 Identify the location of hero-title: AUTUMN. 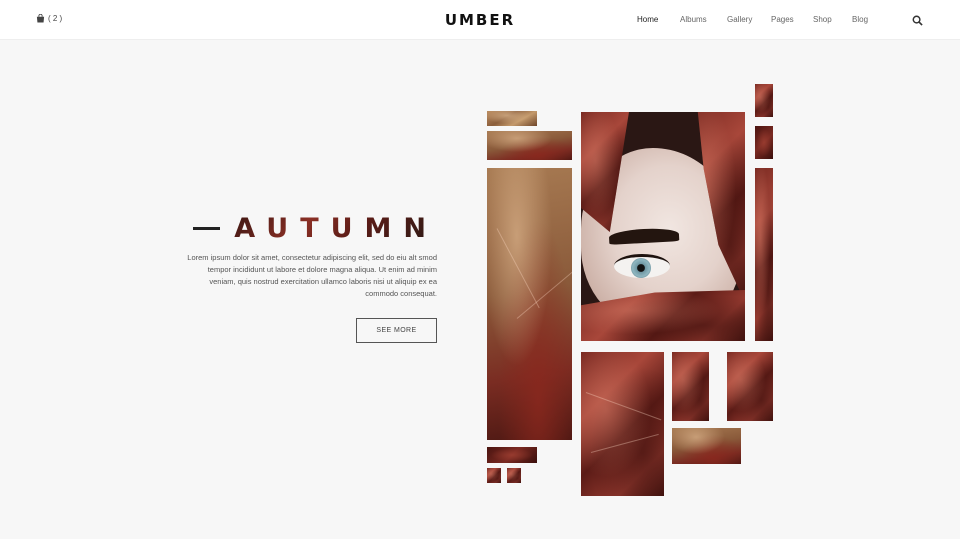
(315, 228).